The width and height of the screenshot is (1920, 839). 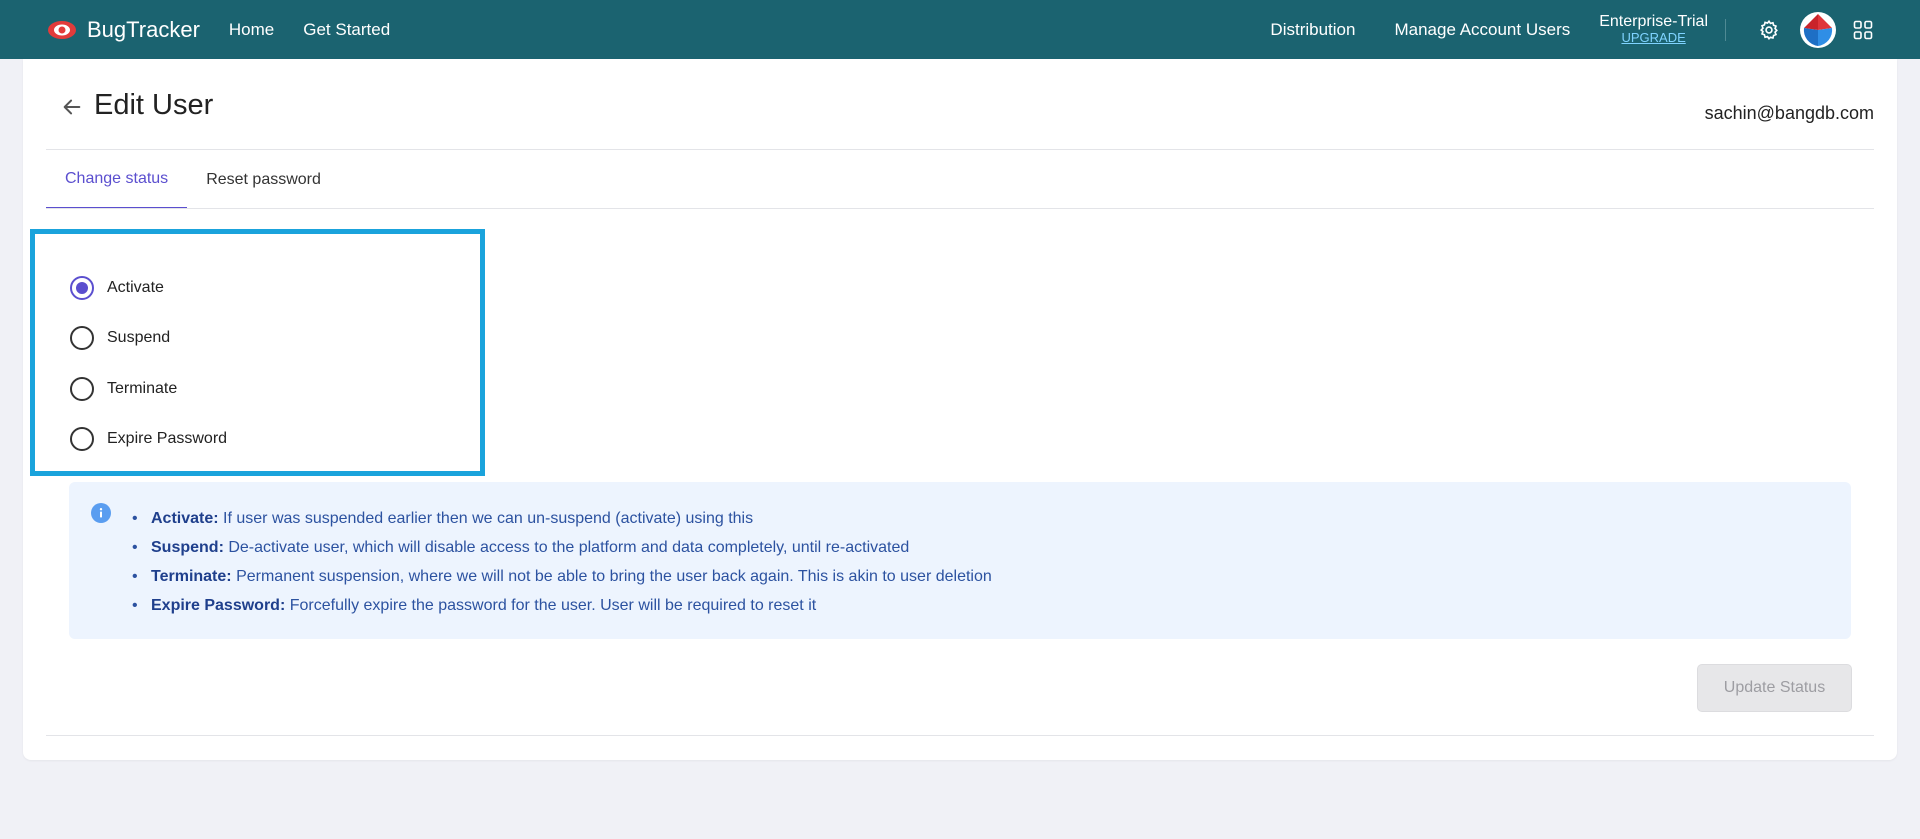 What do you see at coordinates (960, 208) in the screenshot?
I see `tabs-divider` at bounding box center [960, 208].